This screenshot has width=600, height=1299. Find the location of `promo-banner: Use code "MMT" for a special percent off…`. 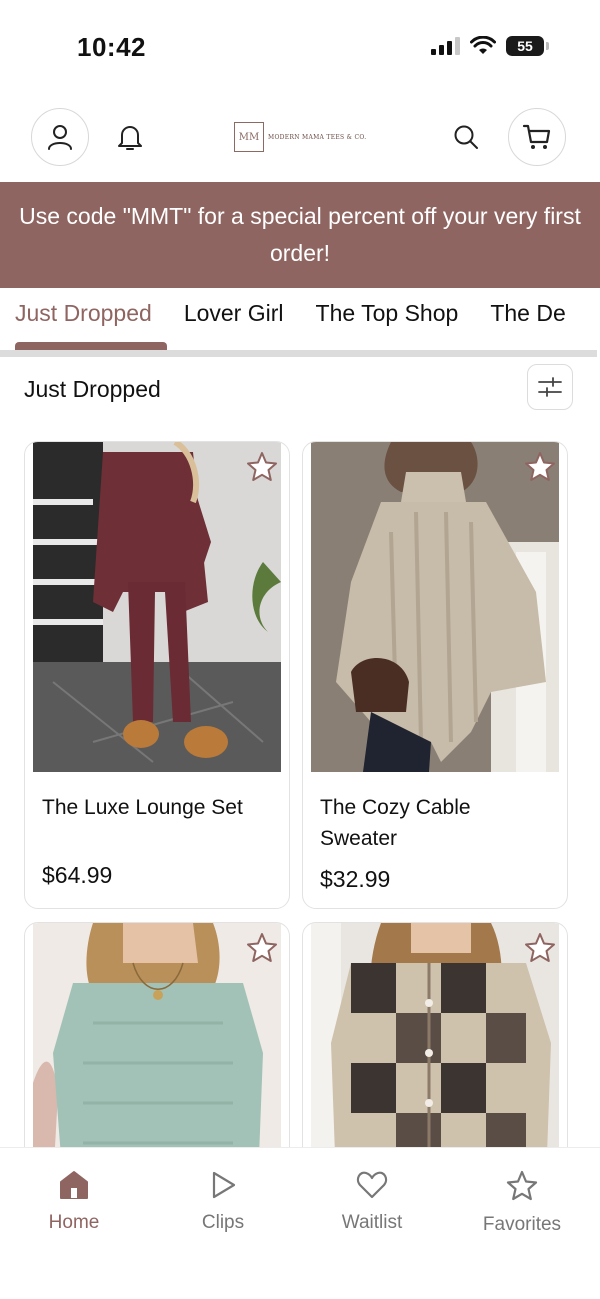

promo-banner: Use code "MMT" for a special percent off… is located at coordinates (300, 235).